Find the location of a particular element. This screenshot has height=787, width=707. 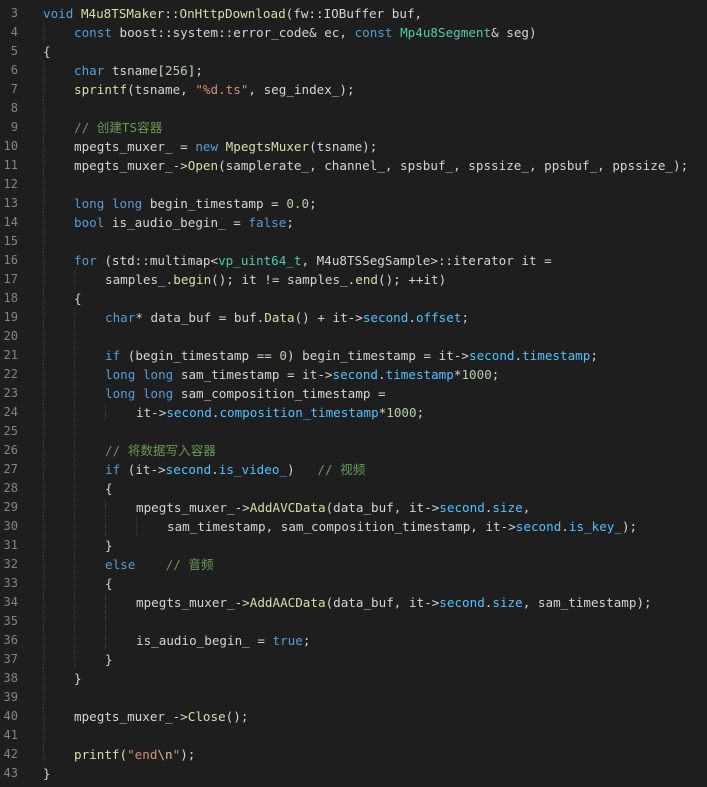

code-token: end is located at coordinates (366, 279).